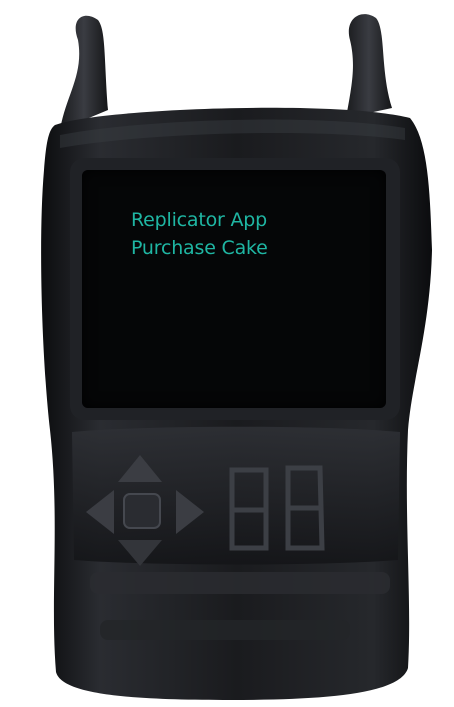 The width and height of the screenshot is (454, 707). I want to click on left-horn, so click(84, 73).